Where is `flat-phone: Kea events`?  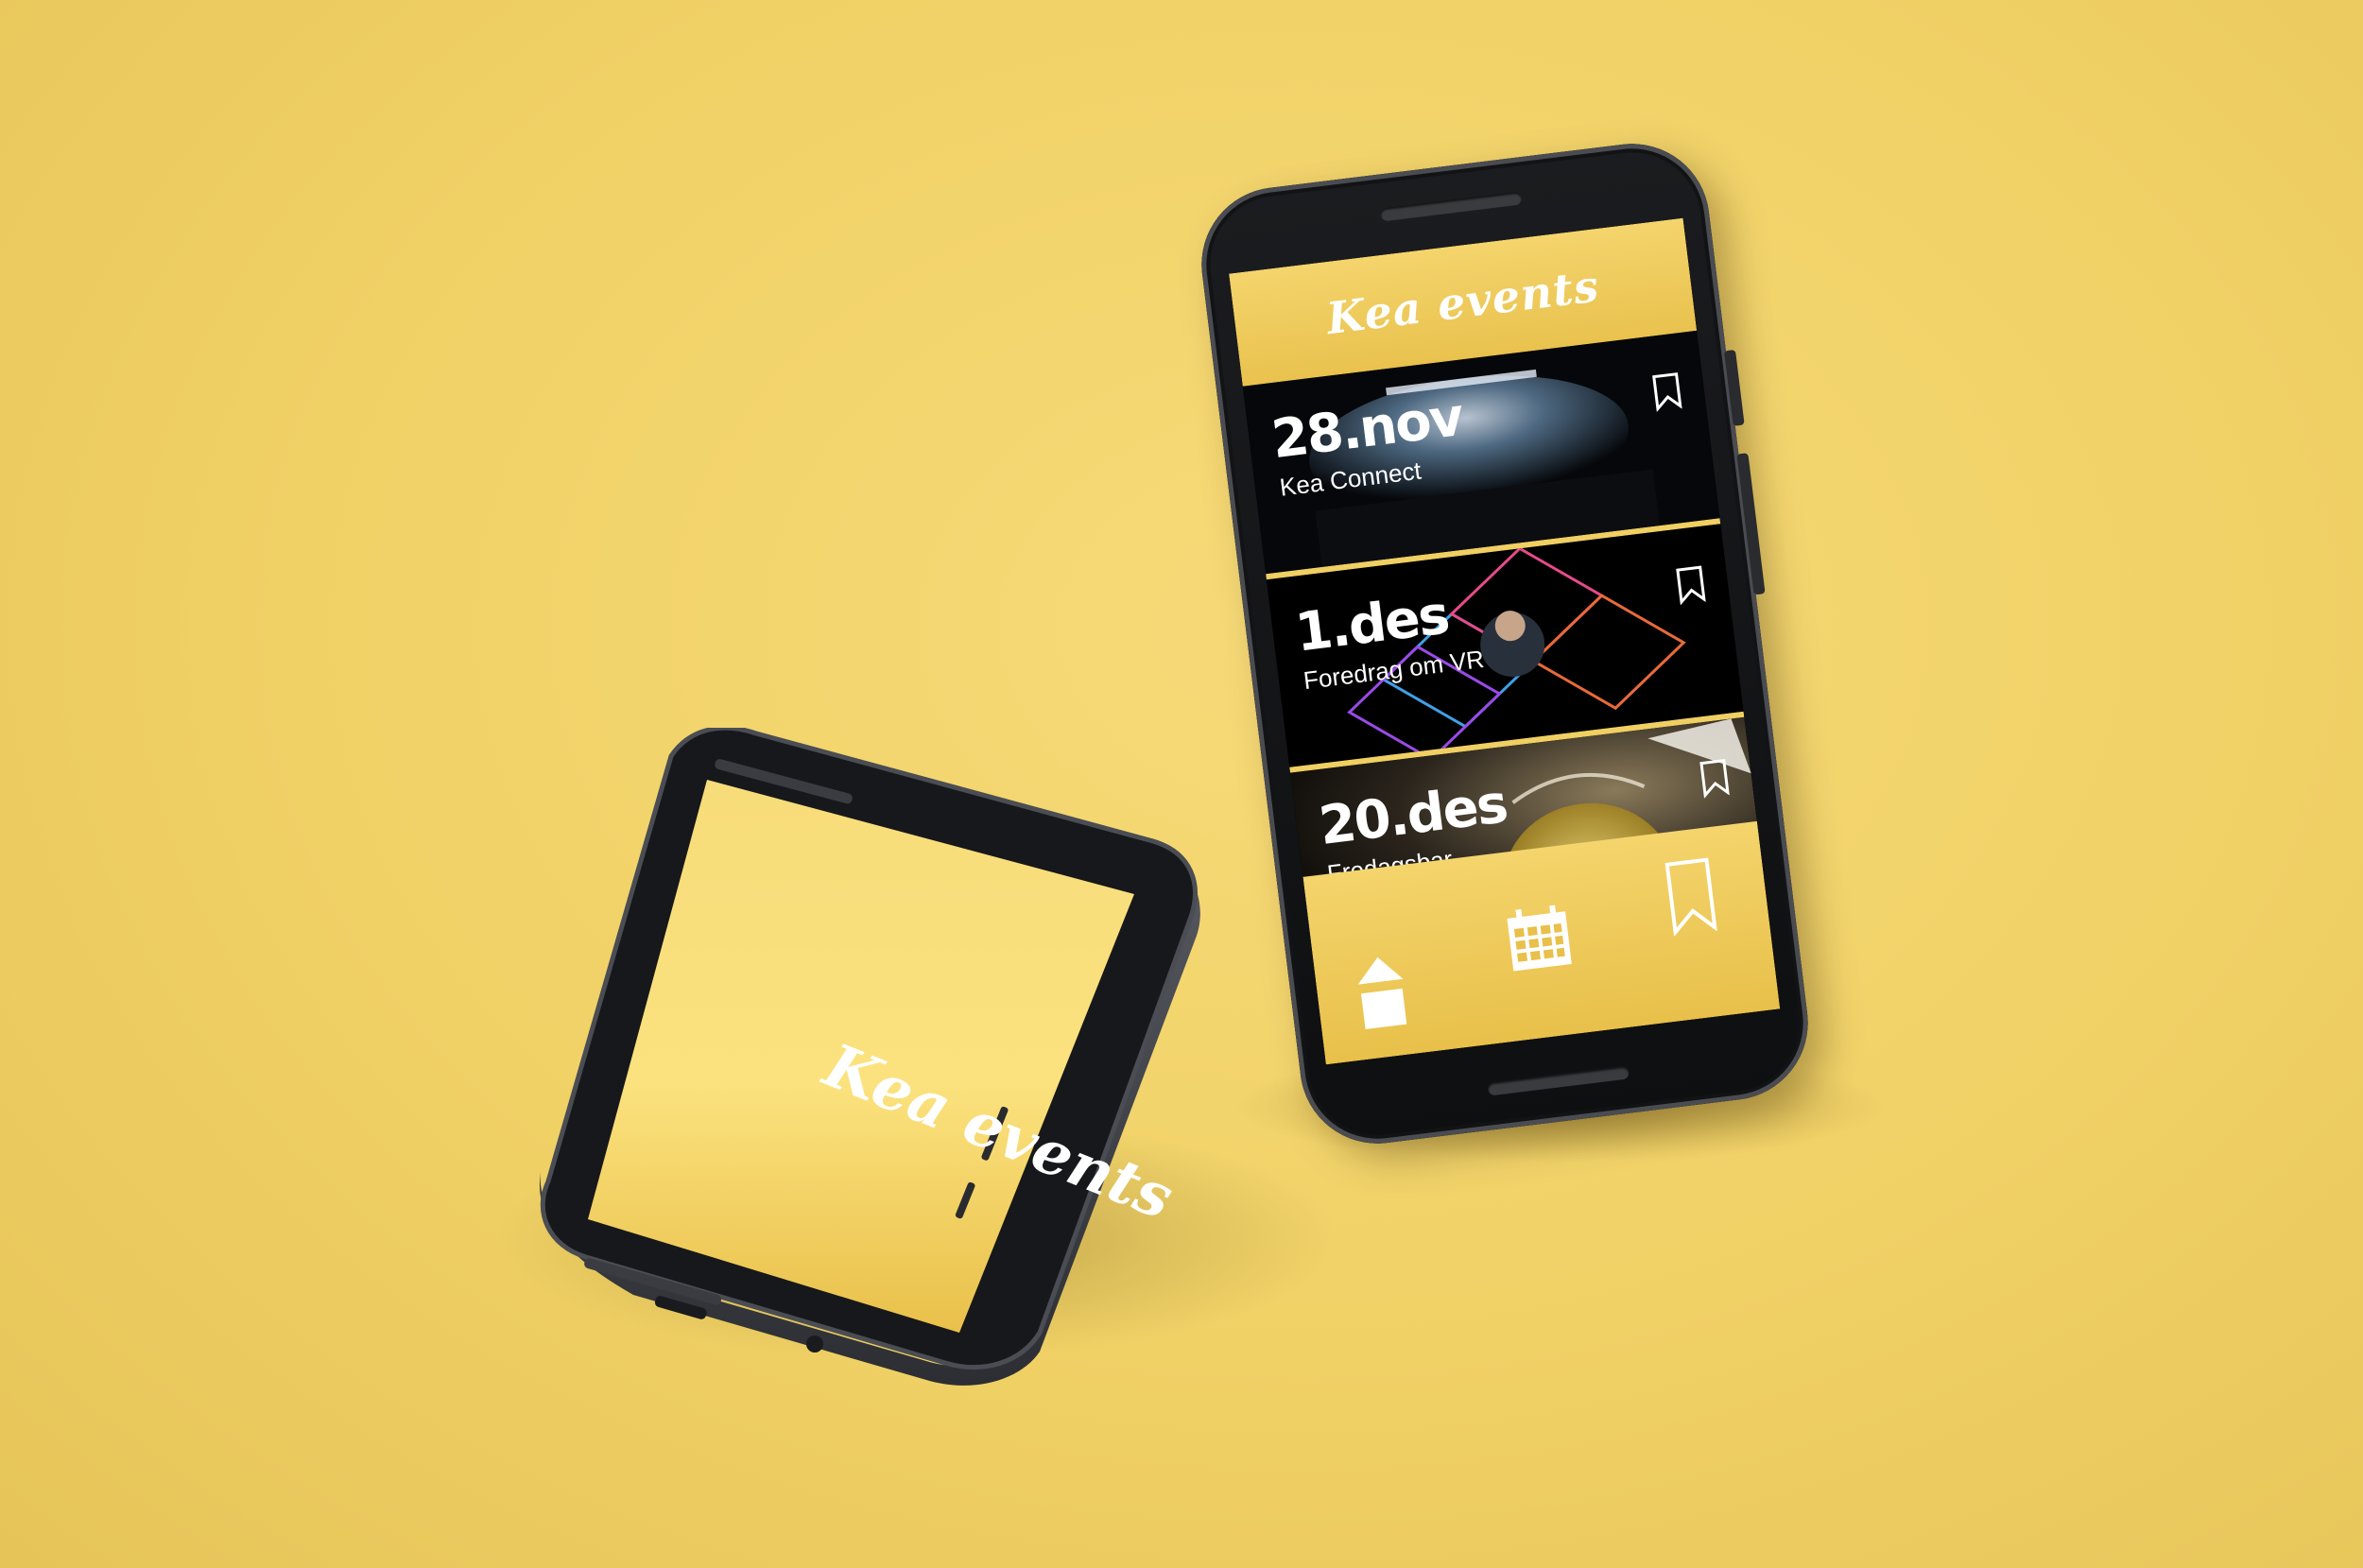
flat-phone: Kea events is located at coordinates (869, 1057).